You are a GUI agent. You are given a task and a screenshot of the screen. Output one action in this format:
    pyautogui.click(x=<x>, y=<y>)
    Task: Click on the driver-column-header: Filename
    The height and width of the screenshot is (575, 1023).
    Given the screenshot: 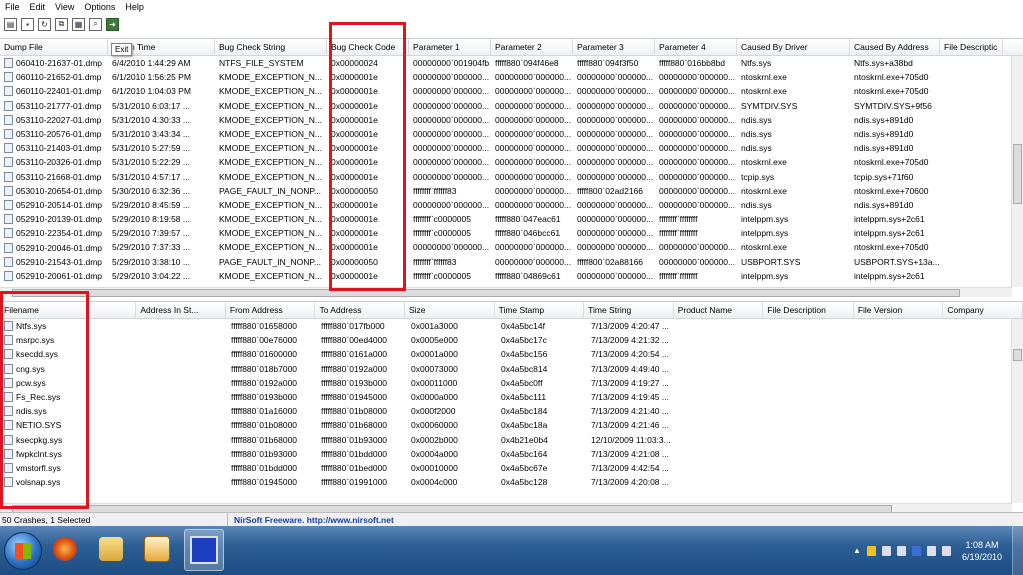 What is the action you would take?
    pyautogui.click(x=68, y=310)
    